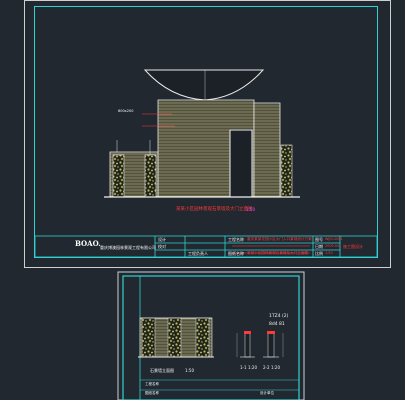 The image size is (405, 400). What do you see at coordinates (353, 246) in the screenshot?
I see `tb-stage-value: 施工图设计` at bounding box center [353, 246].